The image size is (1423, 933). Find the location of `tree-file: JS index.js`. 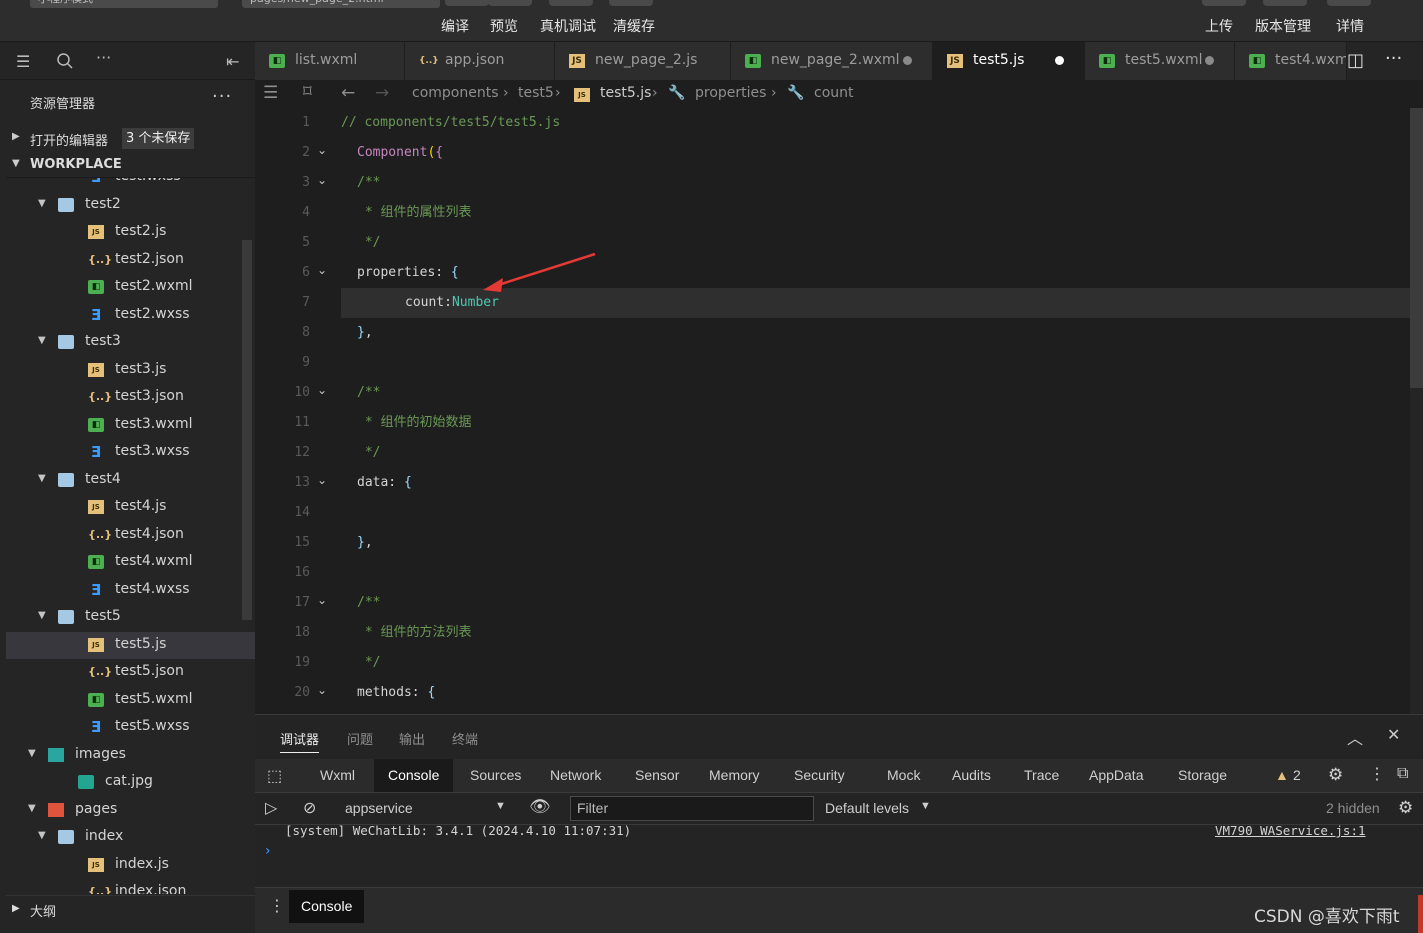

tree-file: JS index.js is located at coordinates (130, 865).